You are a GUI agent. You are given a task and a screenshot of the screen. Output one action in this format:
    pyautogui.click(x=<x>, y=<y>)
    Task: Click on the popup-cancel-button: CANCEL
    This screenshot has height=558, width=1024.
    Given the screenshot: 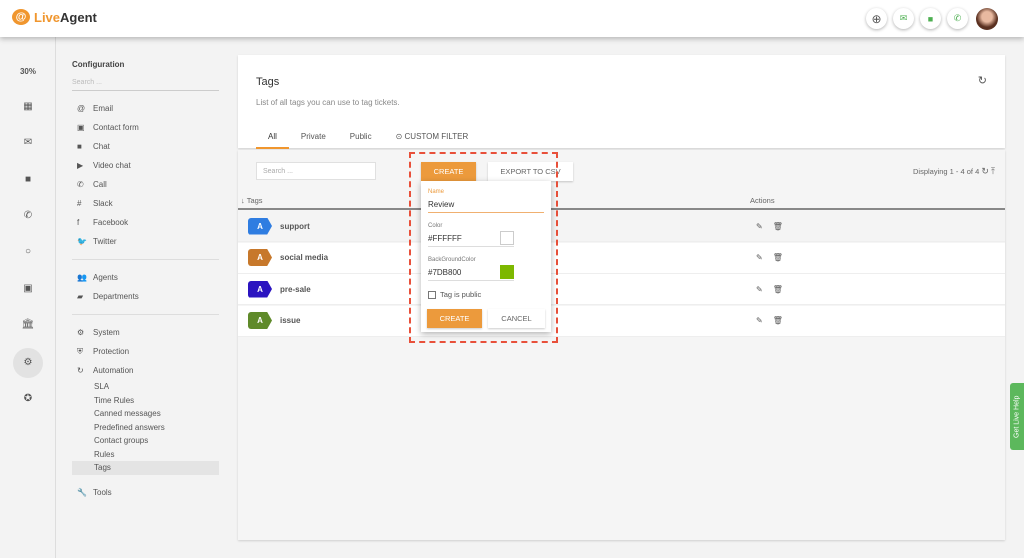 What is the action you would take?
    pyautogui.click(x=516, y=318)
    